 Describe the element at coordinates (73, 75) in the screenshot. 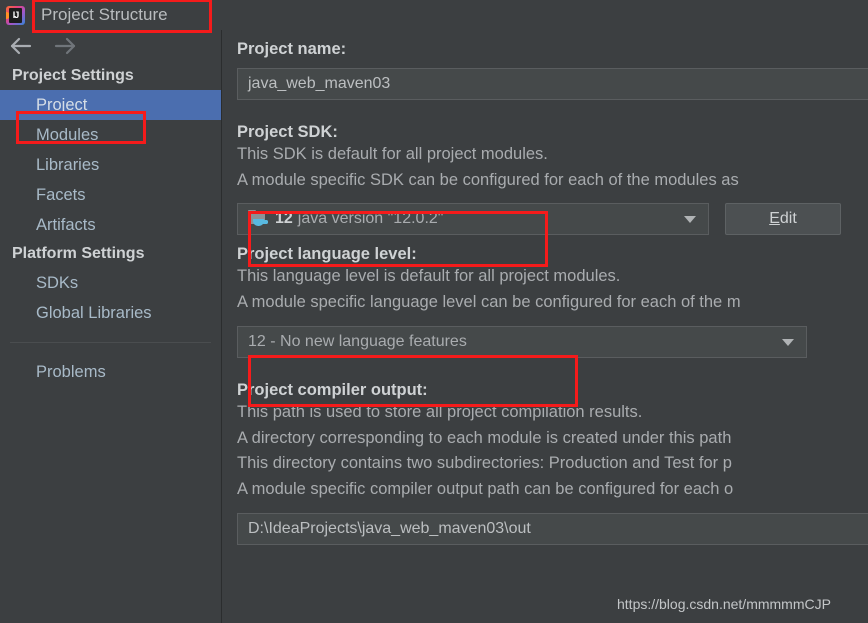

I see `sidebar-group-header: Project Settings` at that location.